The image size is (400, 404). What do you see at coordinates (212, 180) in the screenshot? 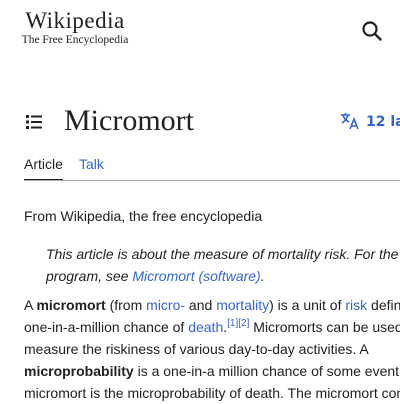
I see `tabs-divider` at bounding box center [212, 180].